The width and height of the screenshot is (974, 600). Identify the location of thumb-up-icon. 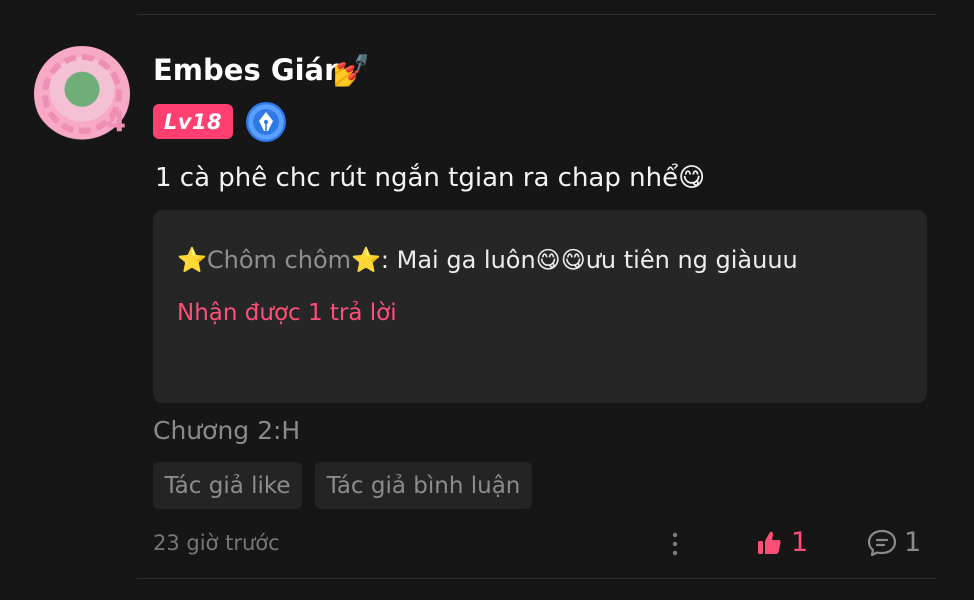
(769, 542).